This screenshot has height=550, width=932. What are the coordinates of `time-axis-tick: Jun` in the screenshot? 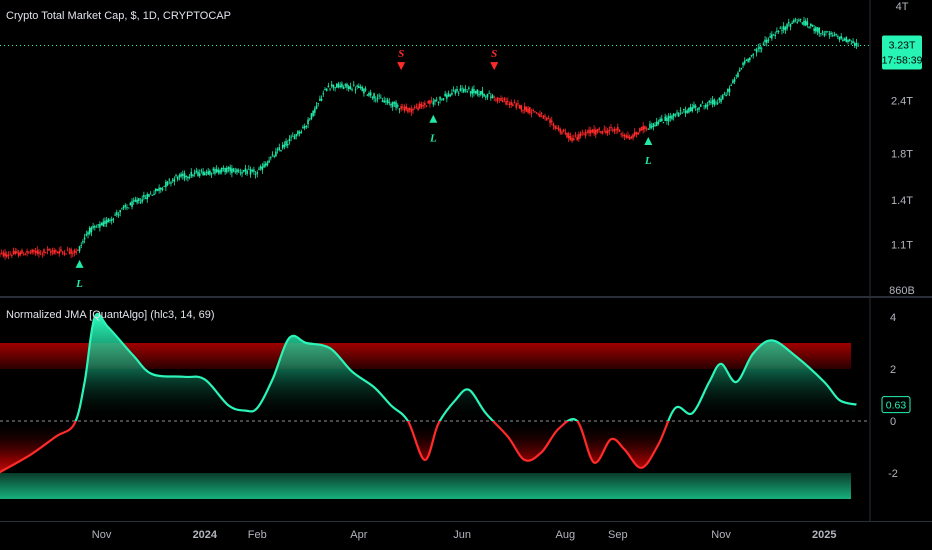 It's located at (462, 535).